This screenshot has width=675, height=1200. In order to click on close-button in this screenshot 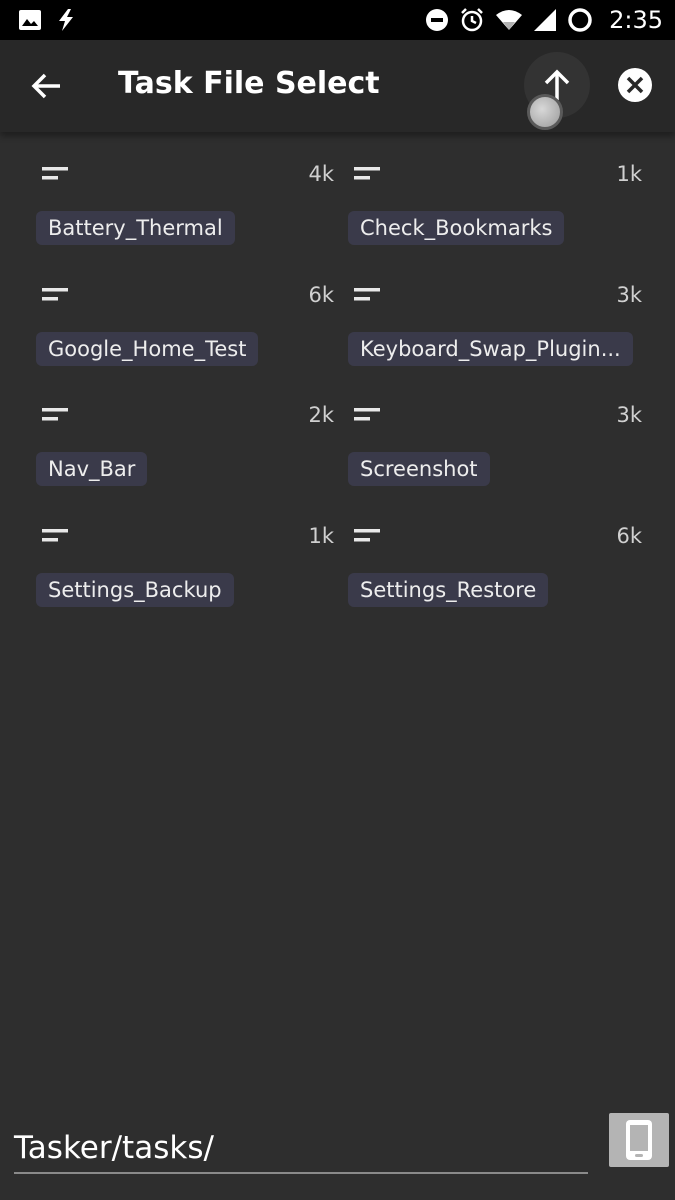, I will do `click(635, 85)`.